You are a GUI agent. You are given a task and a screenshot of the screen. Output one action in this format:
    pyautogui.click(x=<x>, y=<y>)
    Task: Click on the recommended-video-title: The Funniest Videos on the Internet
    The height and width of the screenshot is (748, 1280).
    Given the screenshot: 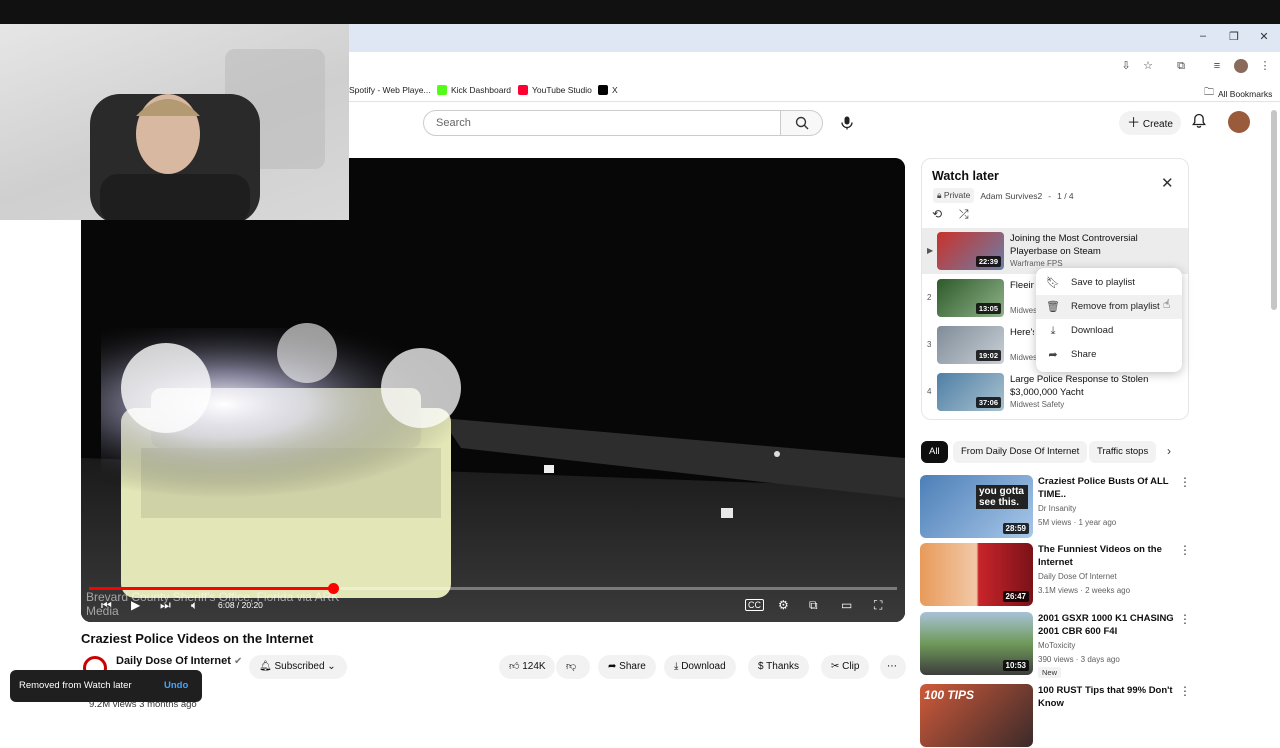 What is the action you would take?
    pyautogui.click(x=1100, y=556)
    